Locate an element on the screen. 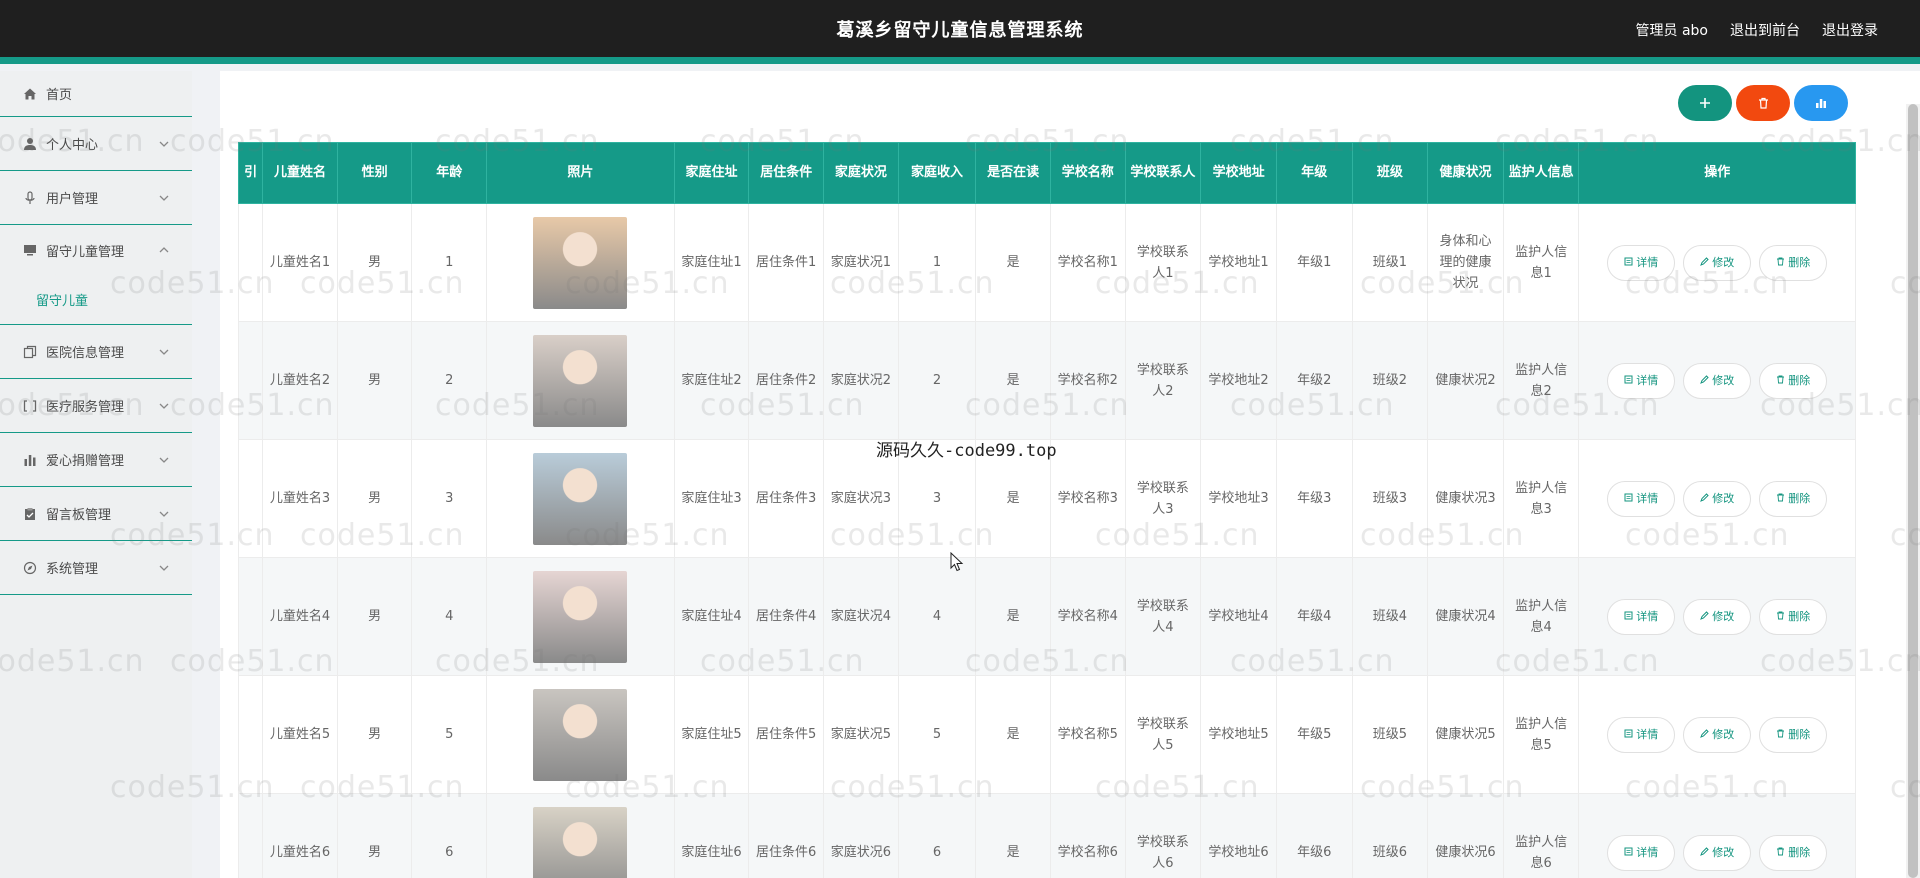  vertical-scrollbar is located at coordinates (1913, 491).